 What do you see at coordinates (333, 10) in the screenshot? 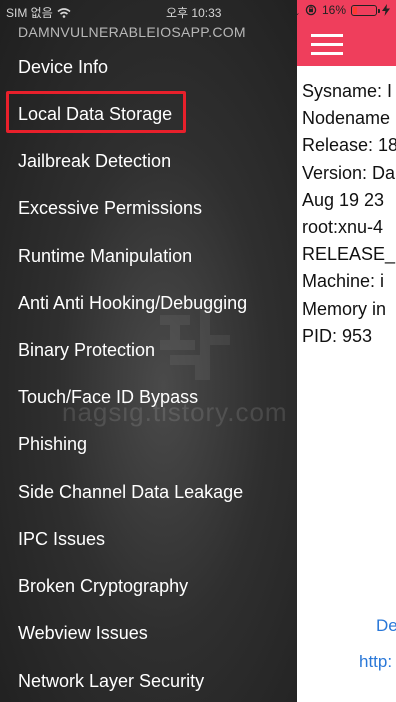
I see `battery-percent: 16%` at bounding box center [333, 10].